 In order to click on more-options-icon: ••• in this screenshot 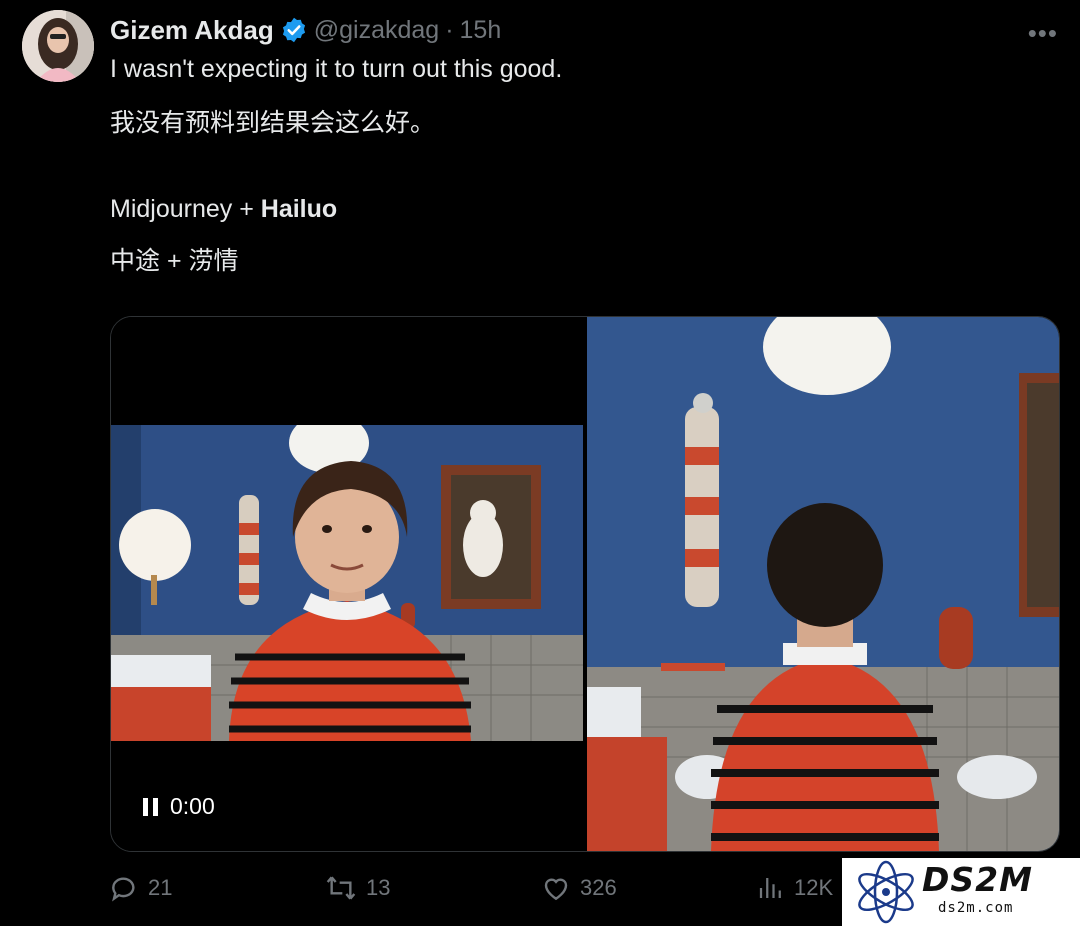, I will do `click(1043, 33)`.